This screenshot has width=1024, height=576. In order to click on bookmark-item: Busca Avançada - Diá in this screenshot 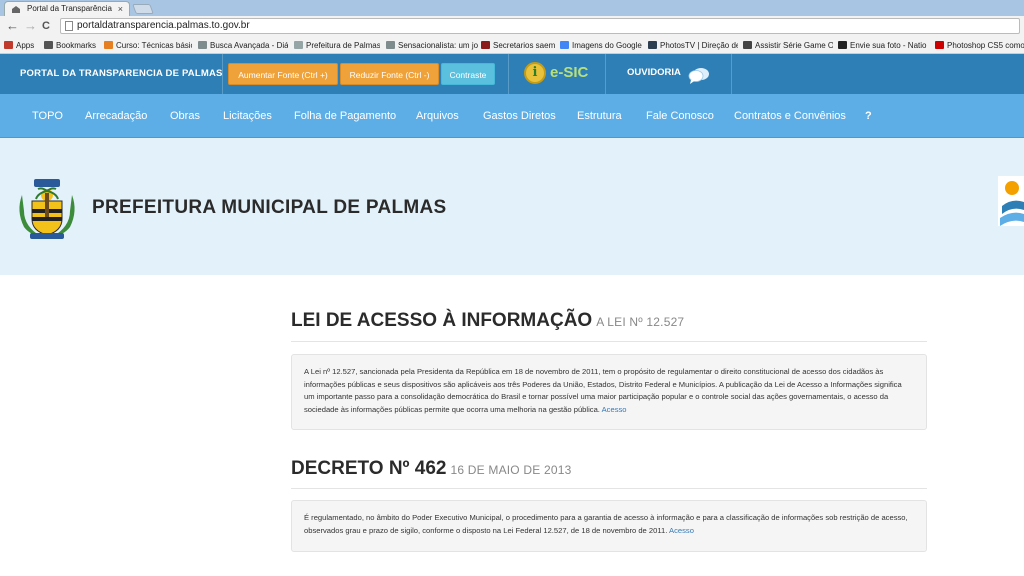, I will do `click(243, 45)`.